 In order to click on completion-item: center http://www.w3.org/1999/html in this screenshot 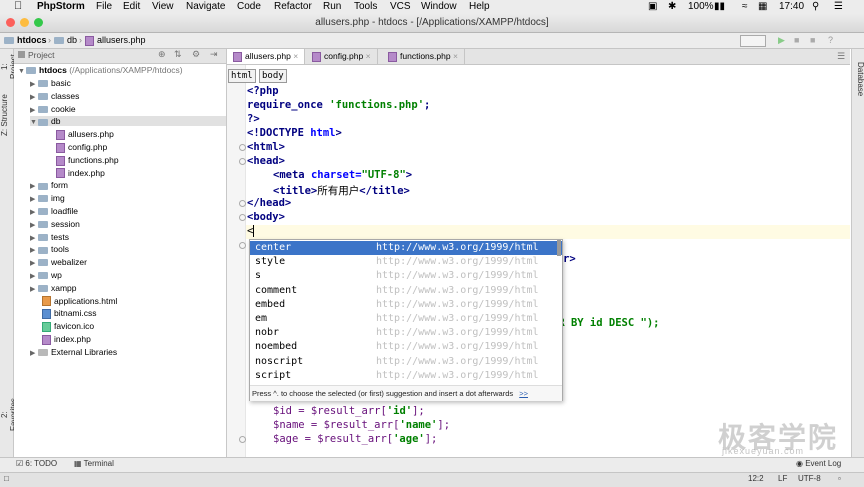, I will do `click(406, 248)`.